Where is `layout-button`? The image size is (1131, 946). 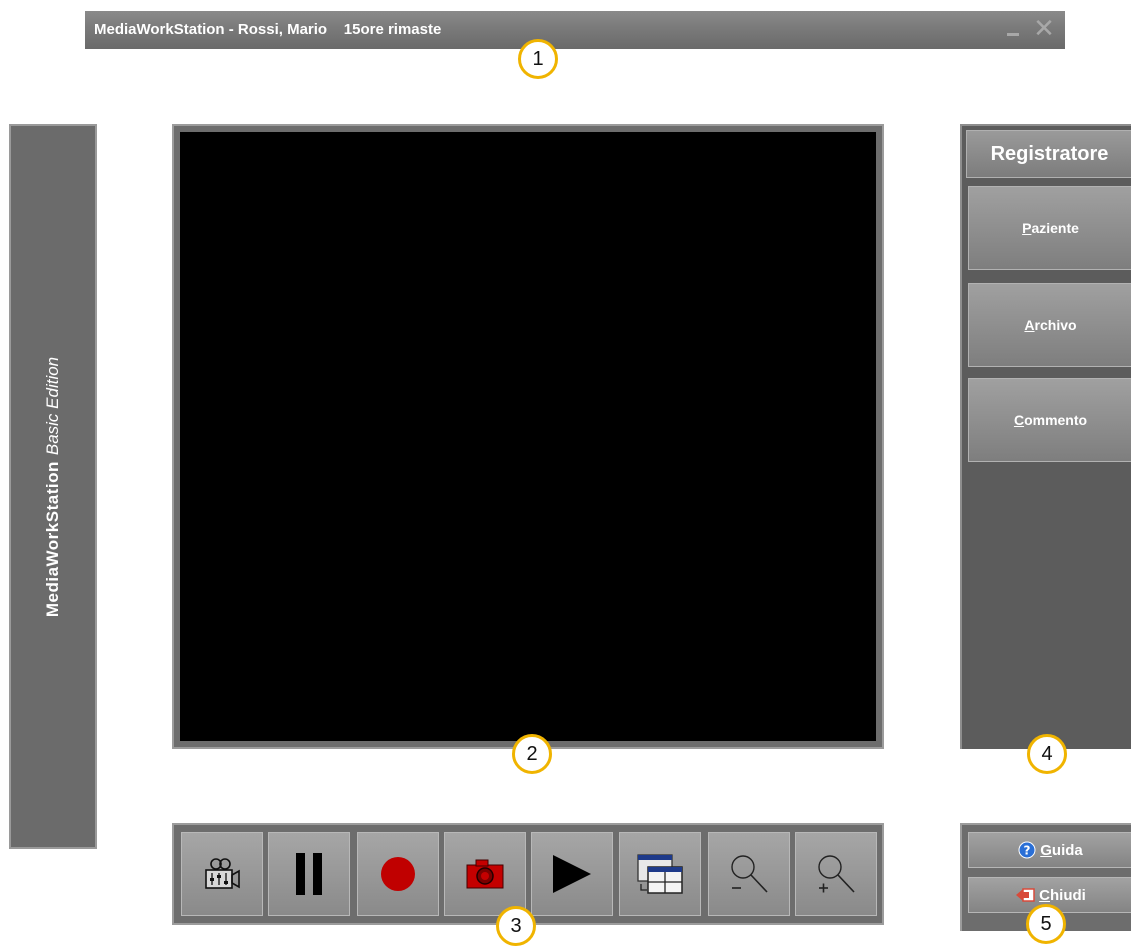
layout-button is located at coordinates (660, 874).